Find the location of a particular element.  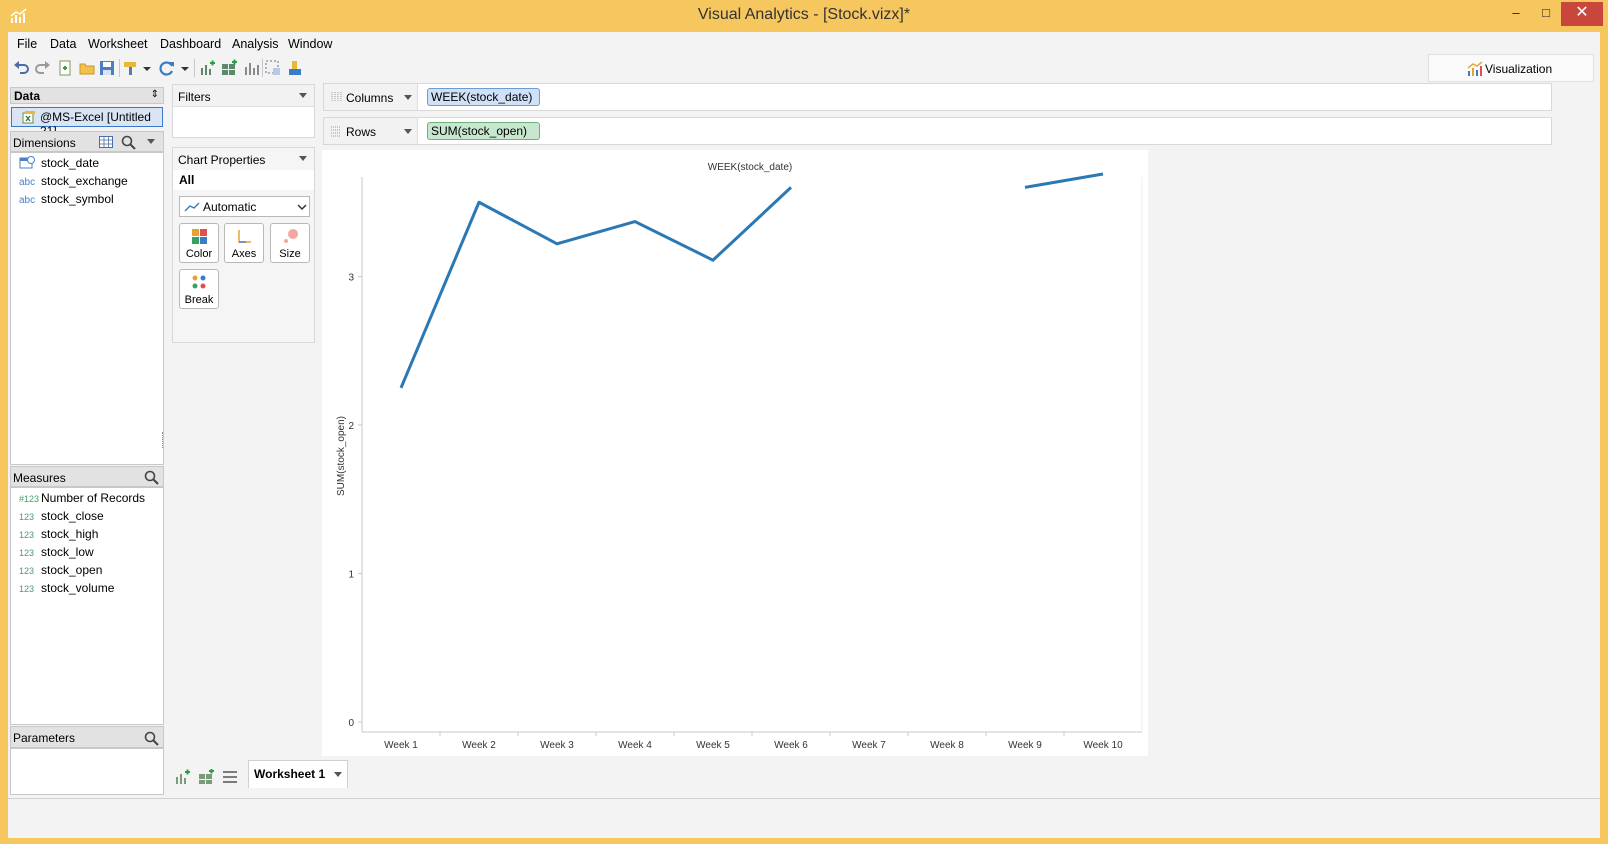

x-tick-label: Week 8 is located at coordinates (947, 745).